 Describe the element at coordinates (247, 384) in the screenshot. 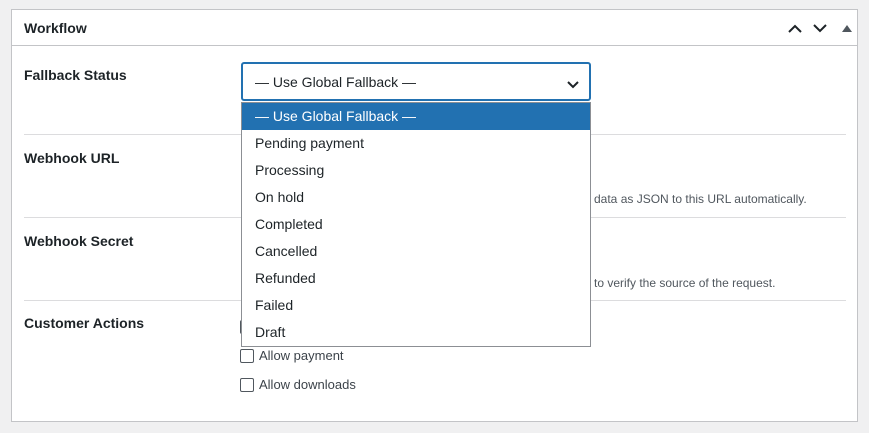

I see `allow-downloads-checkbox` at that location.